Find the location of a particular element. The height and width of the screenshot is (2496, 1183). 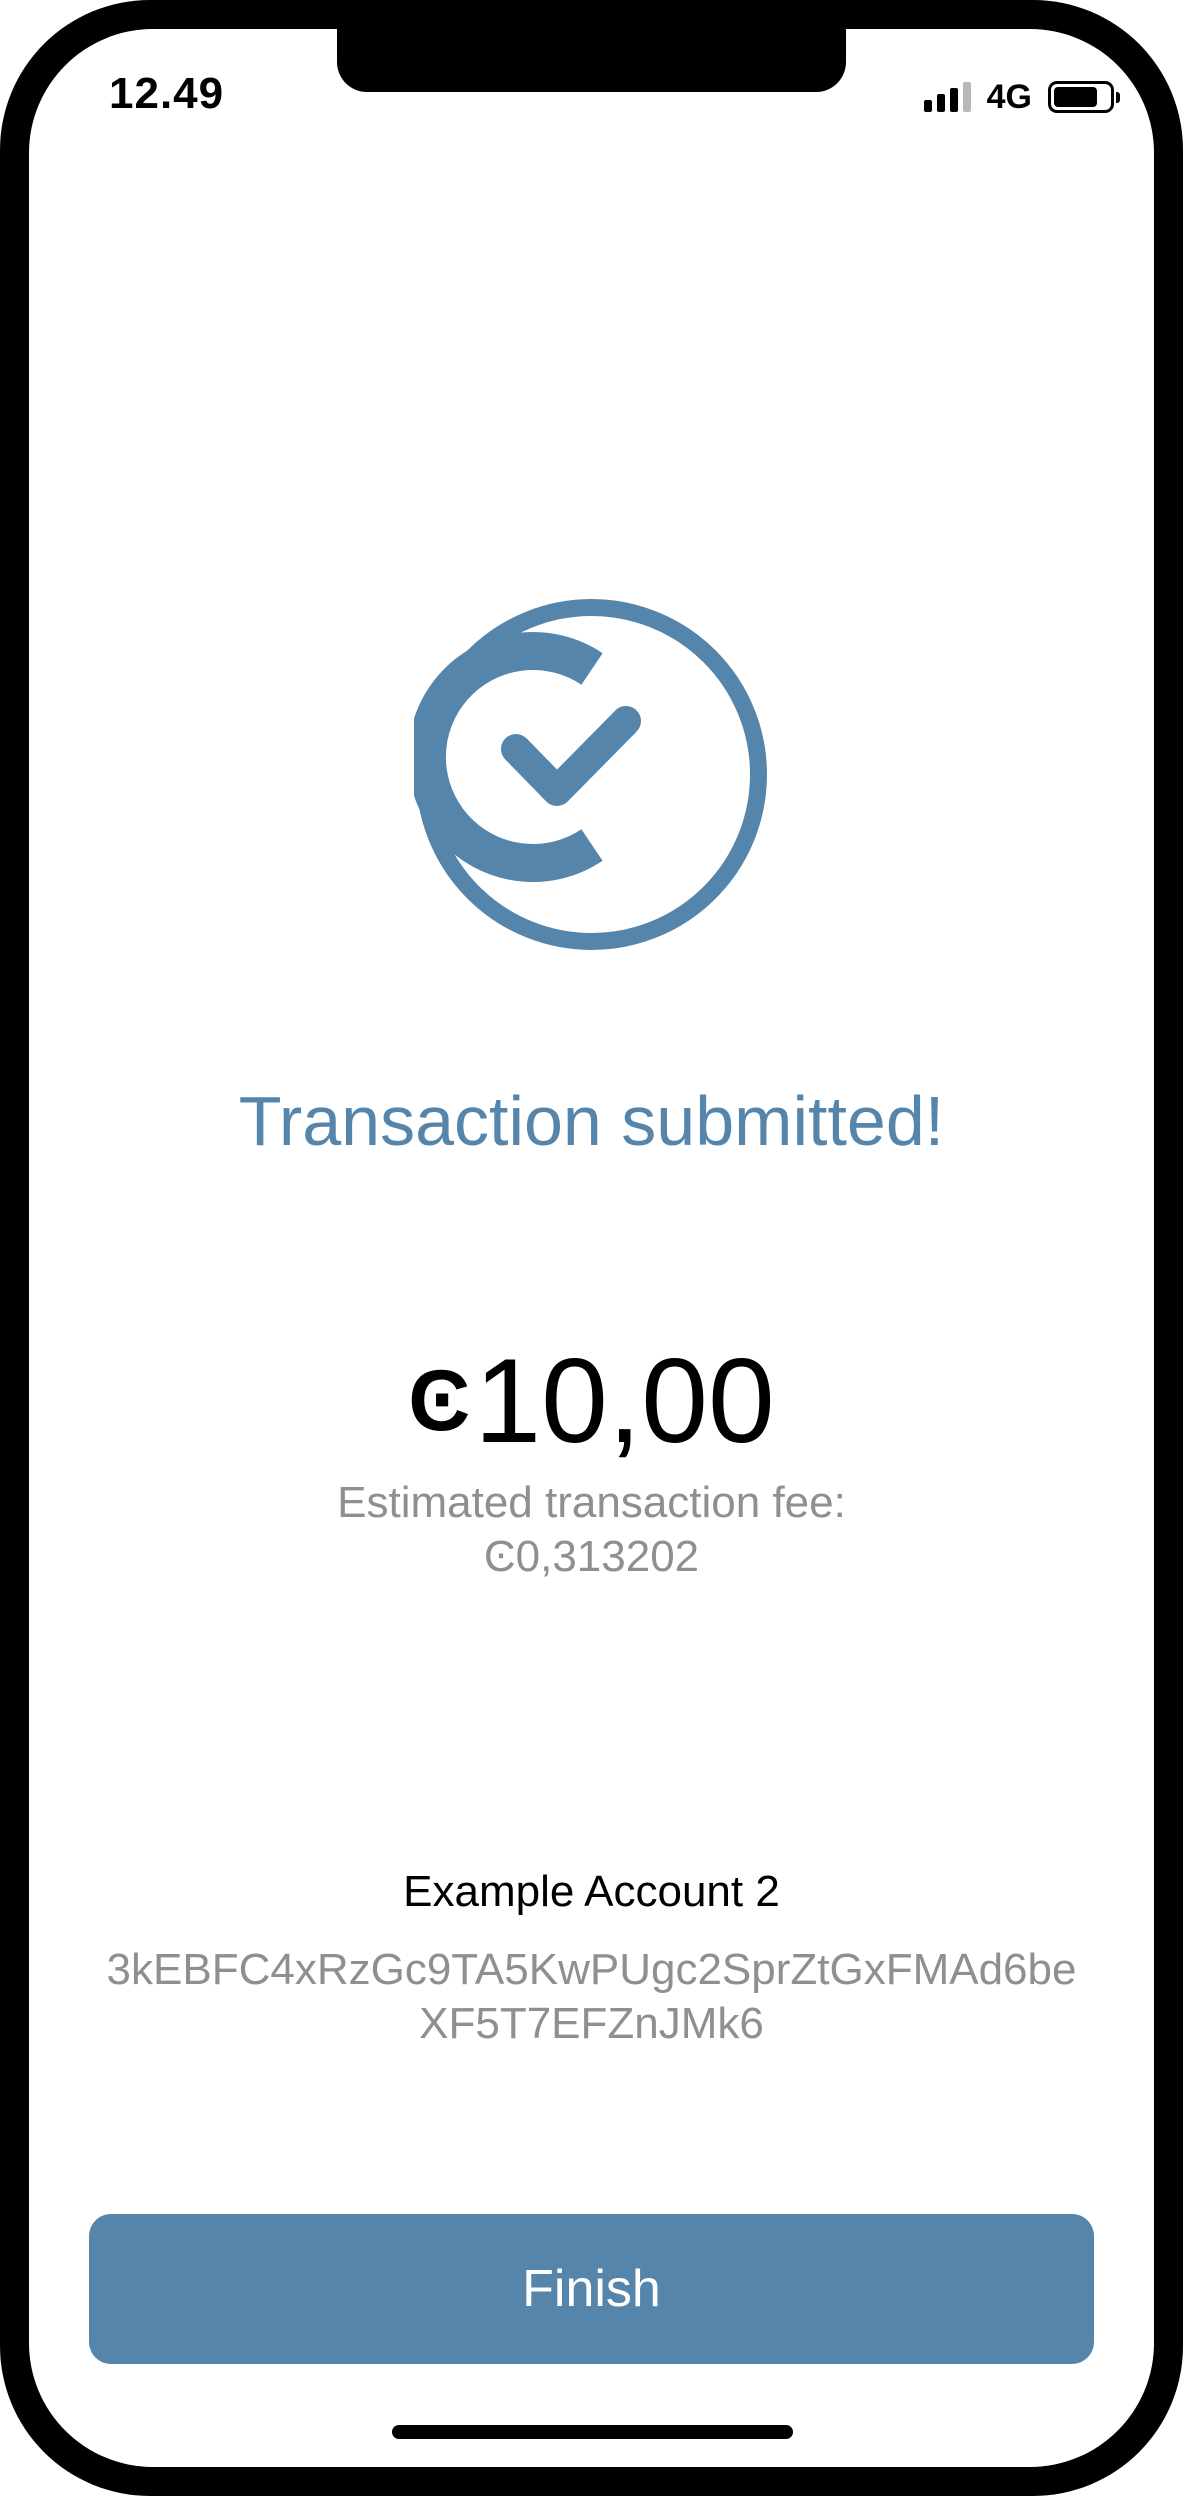

home-indicator is located at coordinates (592, 2432).